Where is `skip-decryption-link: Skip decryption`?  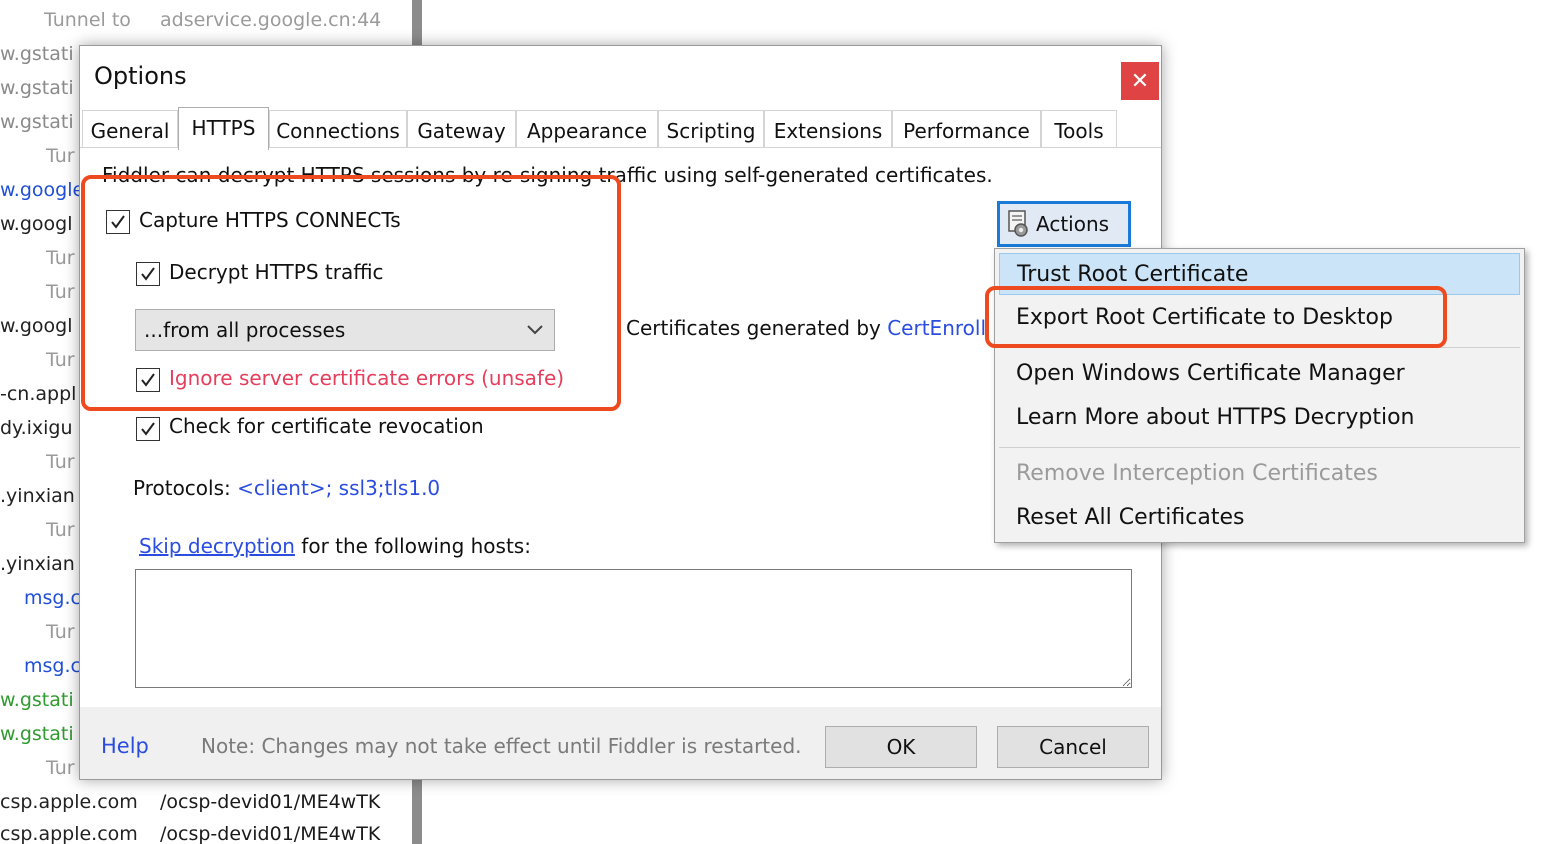 skip-decryption-link: Skip decryption is located at coordinates (217, 546).